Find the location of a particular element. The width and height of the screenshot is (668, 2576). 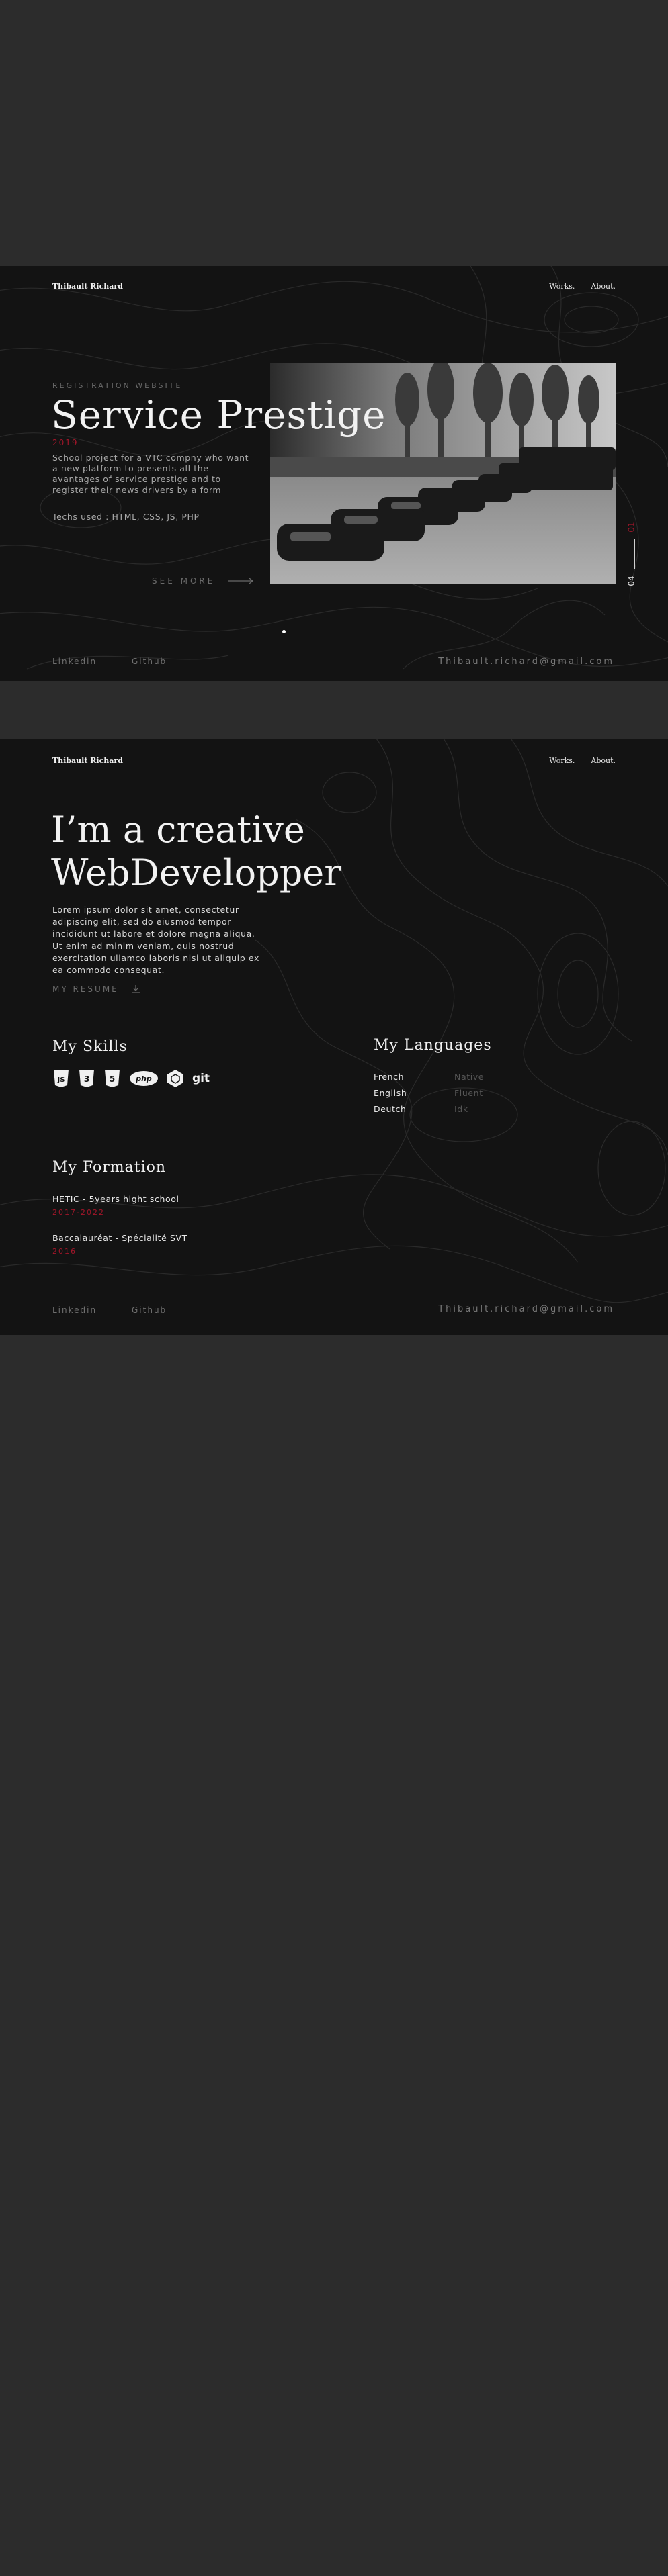

language-name: English is located at coordinates (390, 1093).